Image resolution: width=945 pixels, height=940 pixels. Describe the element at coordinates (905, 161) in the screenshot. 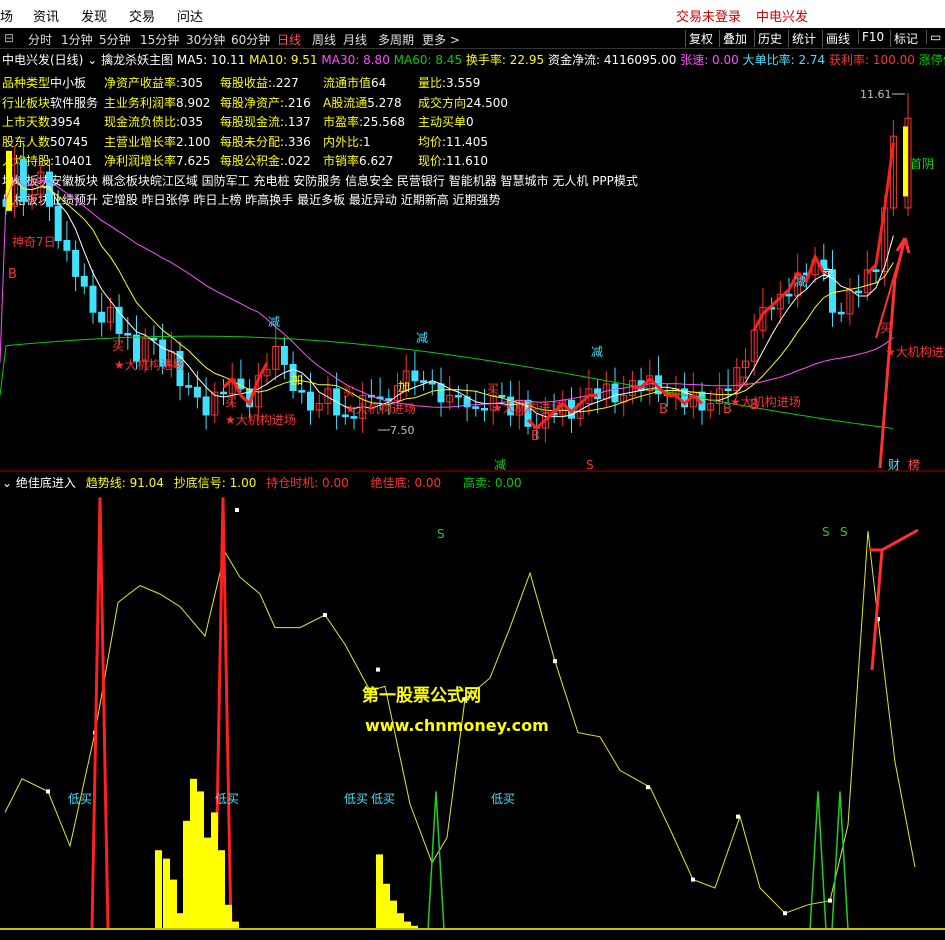

I see `limit-up-marker` at that location.